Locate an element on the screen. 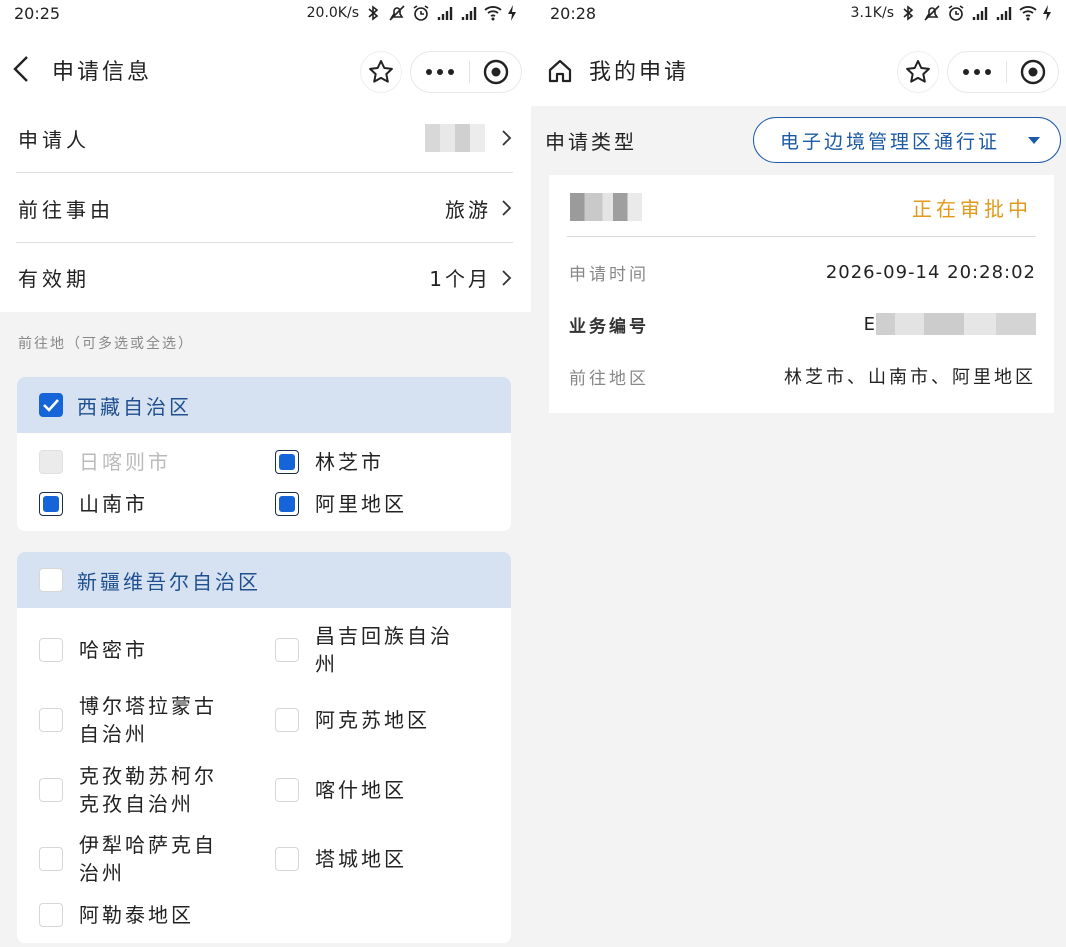 This screenshot has width=1066, height=947. region-checkbox-xinjiang is located at coordinates (51, 580).